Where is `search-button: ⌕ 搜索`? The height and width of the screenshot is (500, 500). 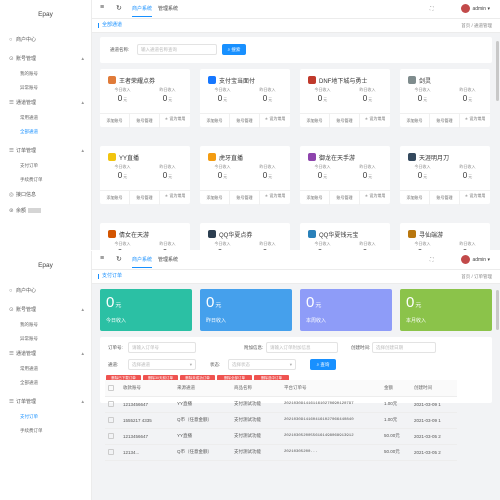 search-button: ⌕ 搜索 is located at coordinates (234, 49).